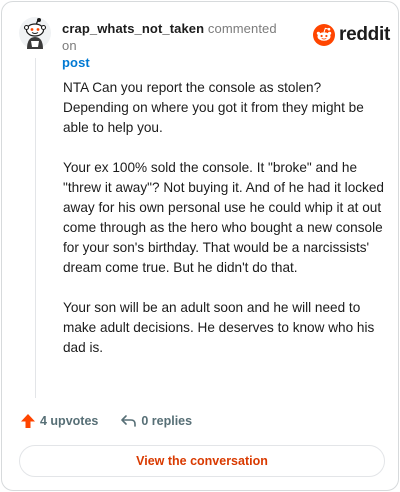 This screenshot has width=400, height=492. I want to click on upvote-button: 4 upvotes, so click(59, 421).